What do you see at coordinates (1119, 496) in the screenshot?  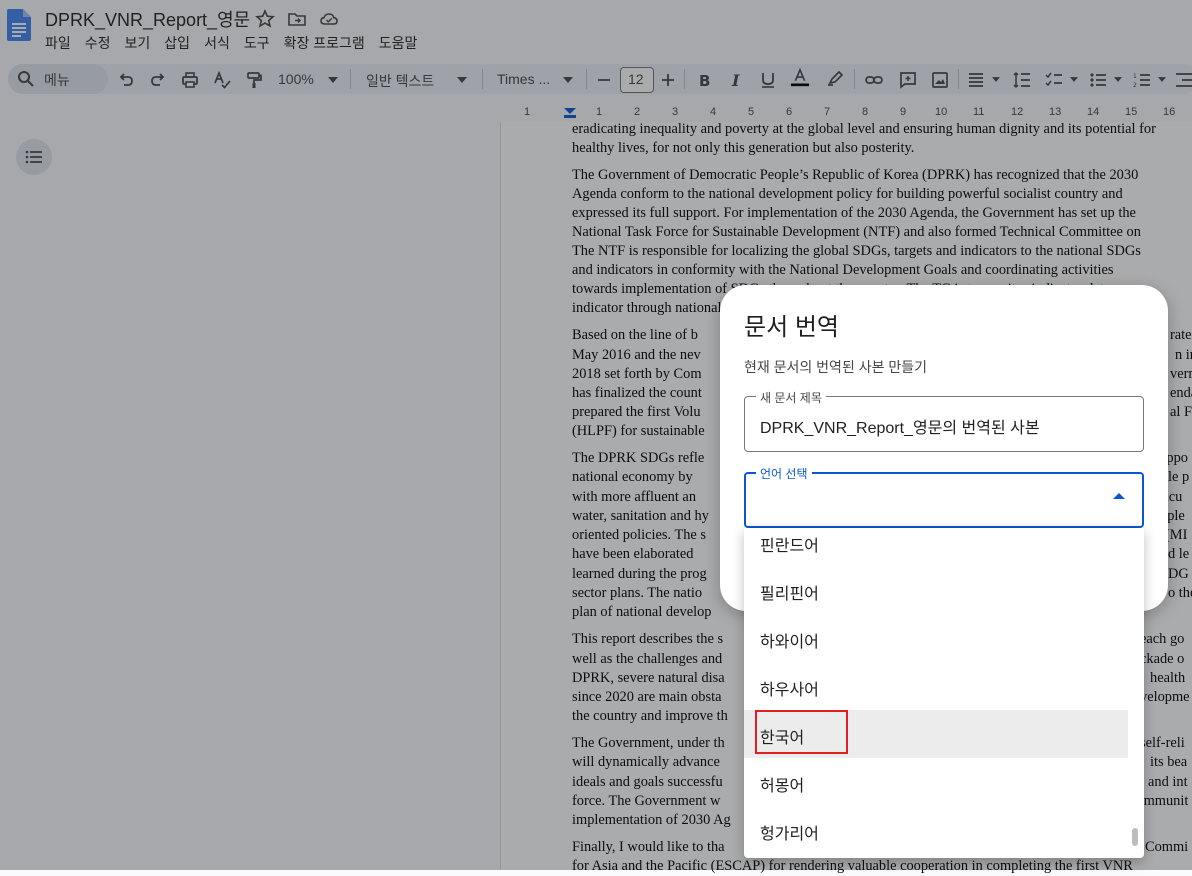 I see `chevron-up-icon` at bounding box center [1119, 496].